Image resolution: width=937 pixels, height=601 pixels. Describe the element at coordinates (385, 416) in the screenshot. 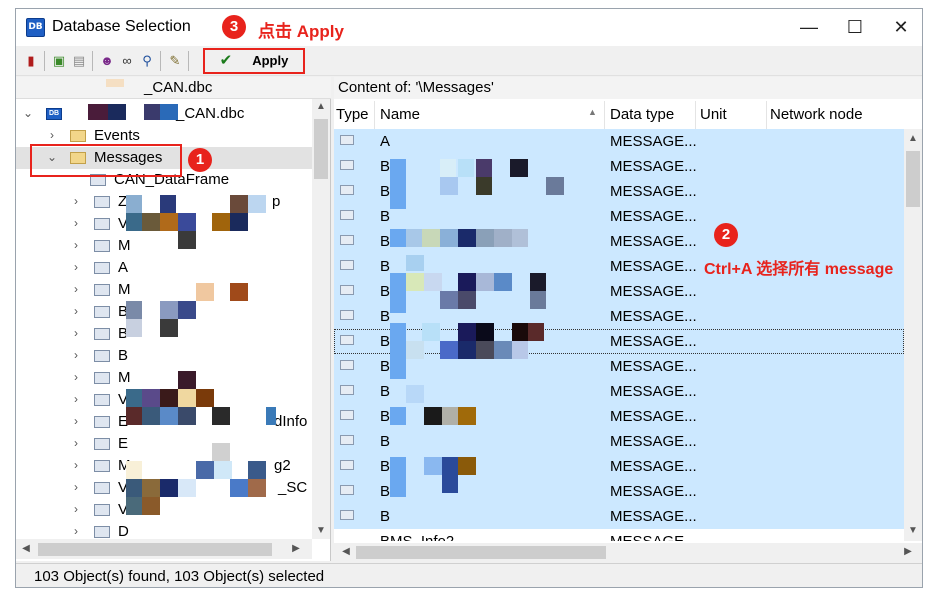

I see `row-name: B` at that location.